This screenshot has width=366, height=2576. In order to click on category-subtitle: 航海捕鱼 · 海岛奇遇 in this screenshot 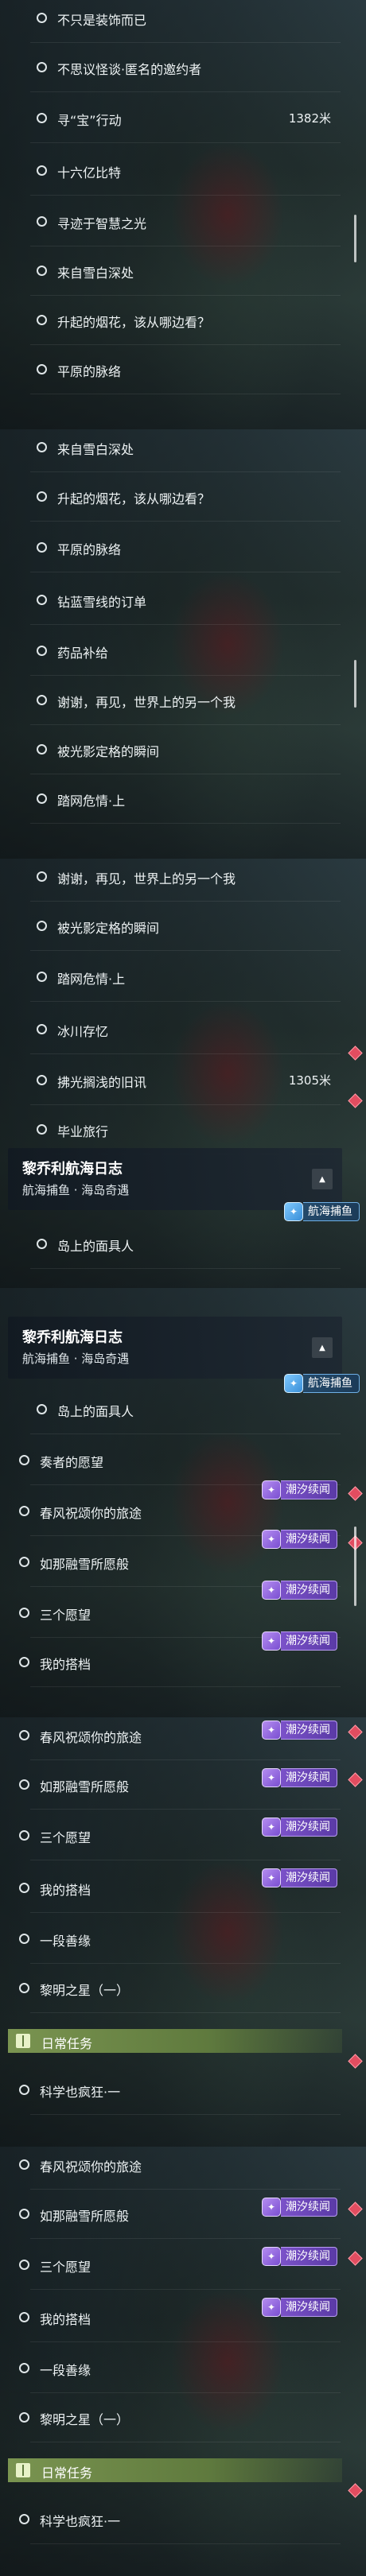, I will do `click(76, 1190)`.